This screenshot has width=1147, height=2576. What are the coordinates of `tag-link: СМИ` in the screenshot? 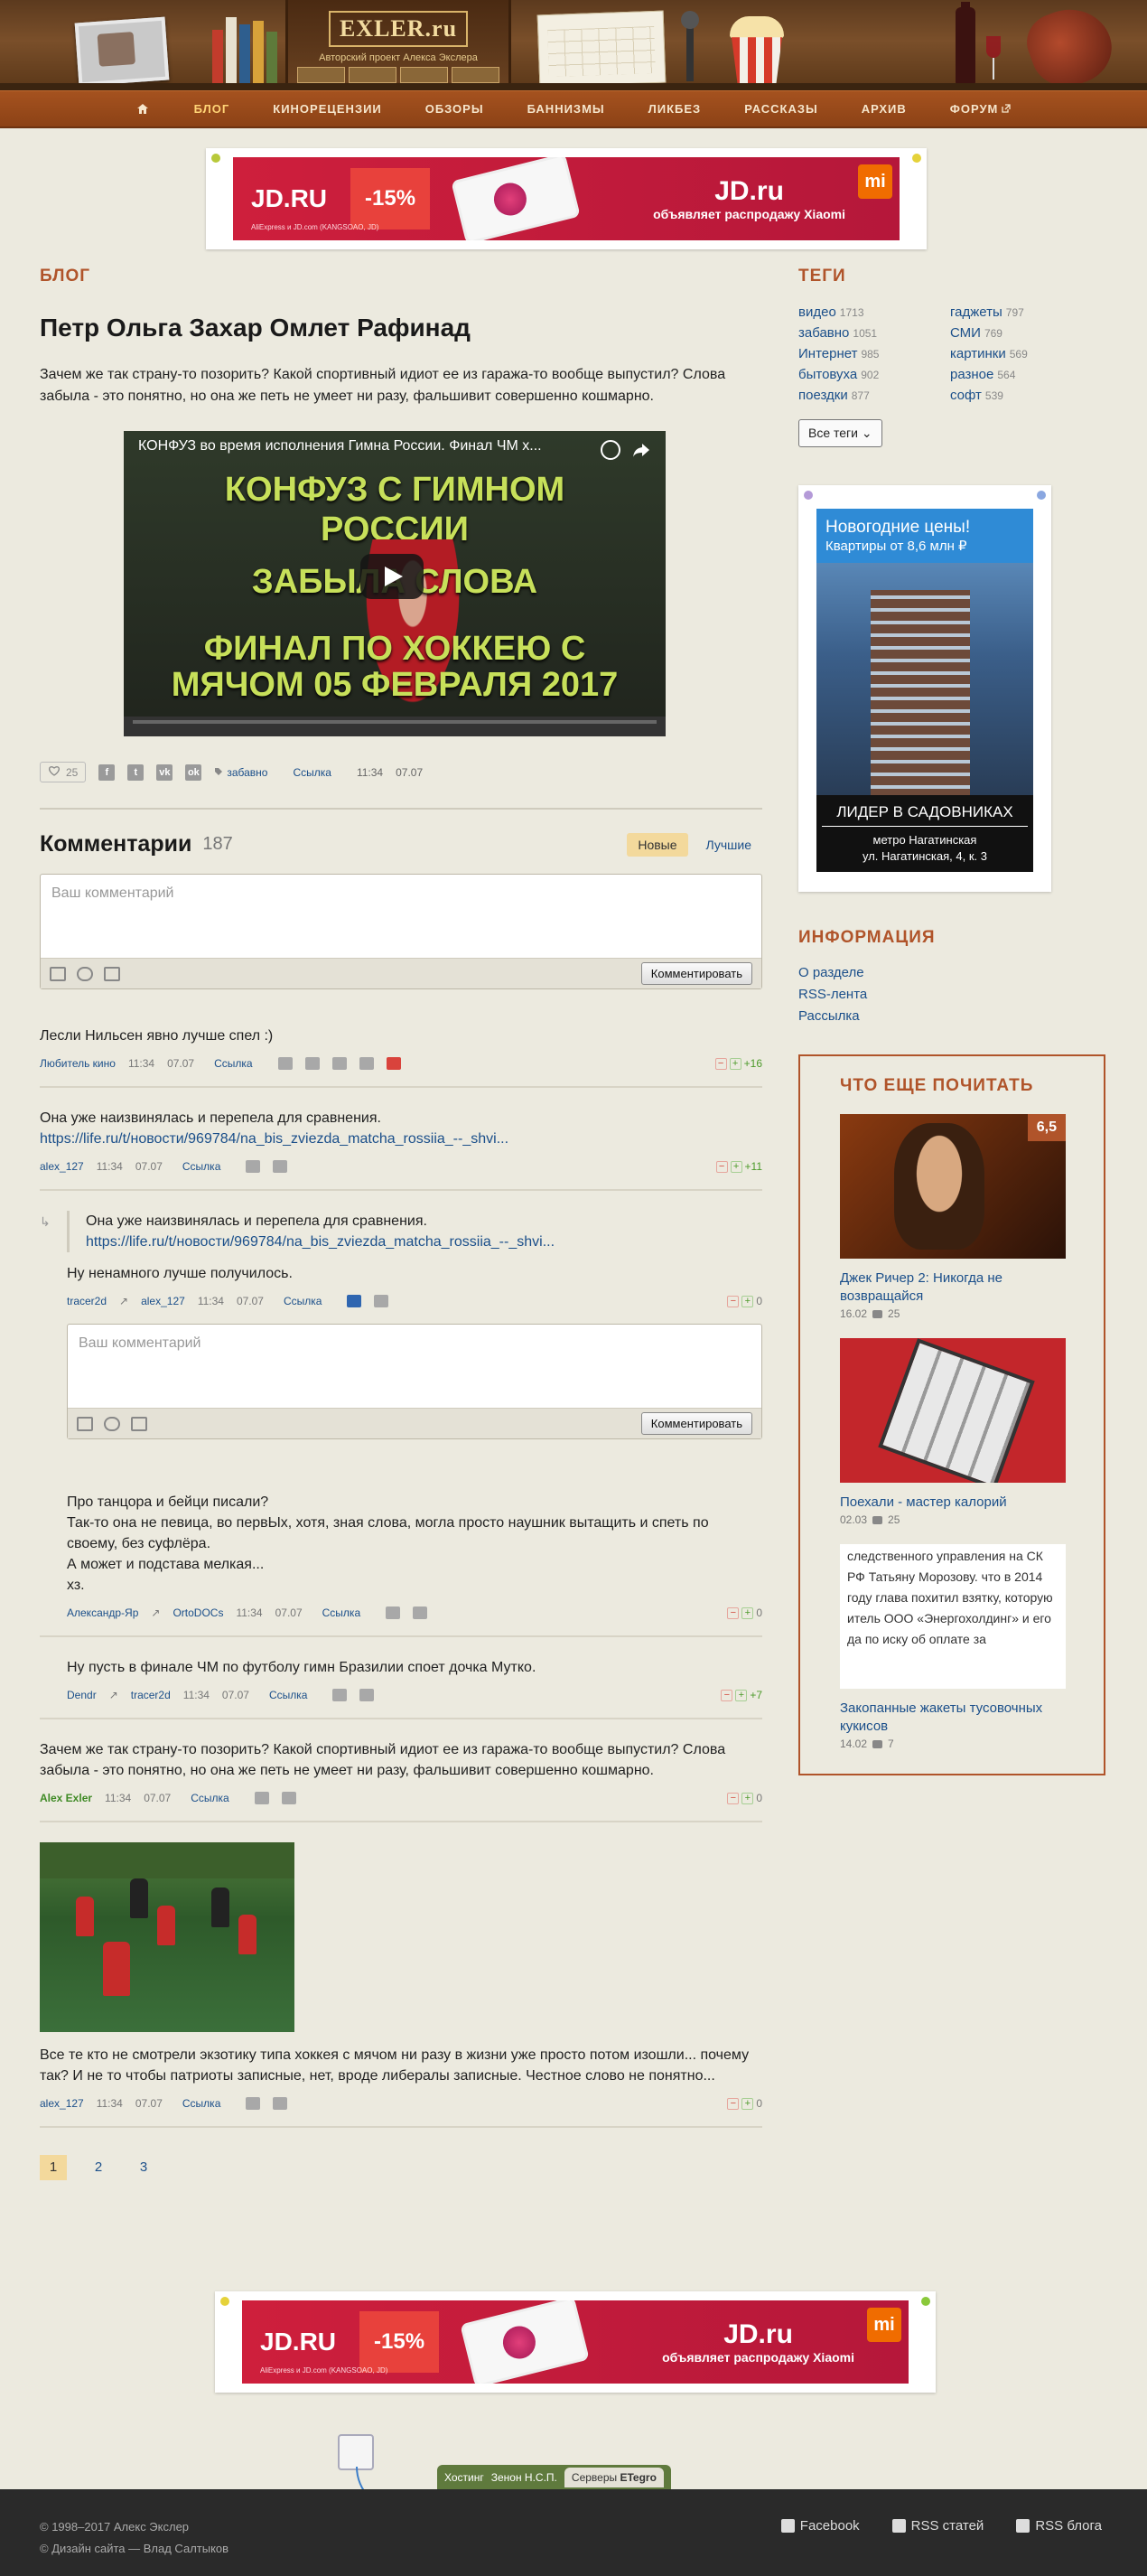 It's located at (965, 333).